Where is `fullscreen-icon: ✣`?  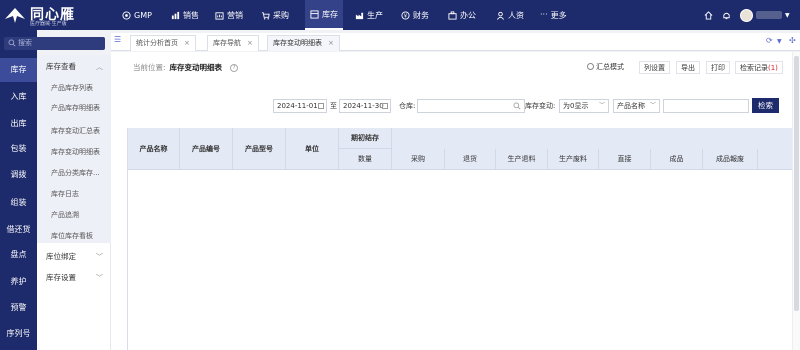 fullscreen-icon: ✣ is located at coordinates (792, 40).